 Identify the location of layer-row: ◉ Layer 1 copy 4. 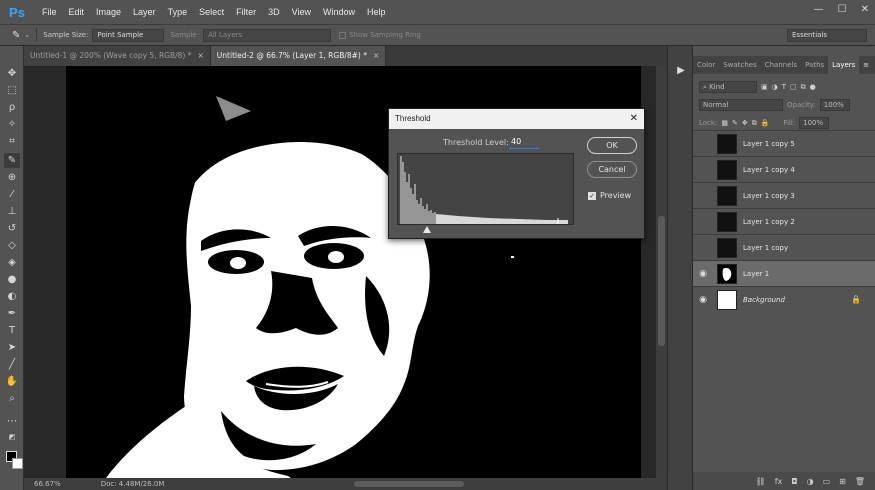
(784, 169).